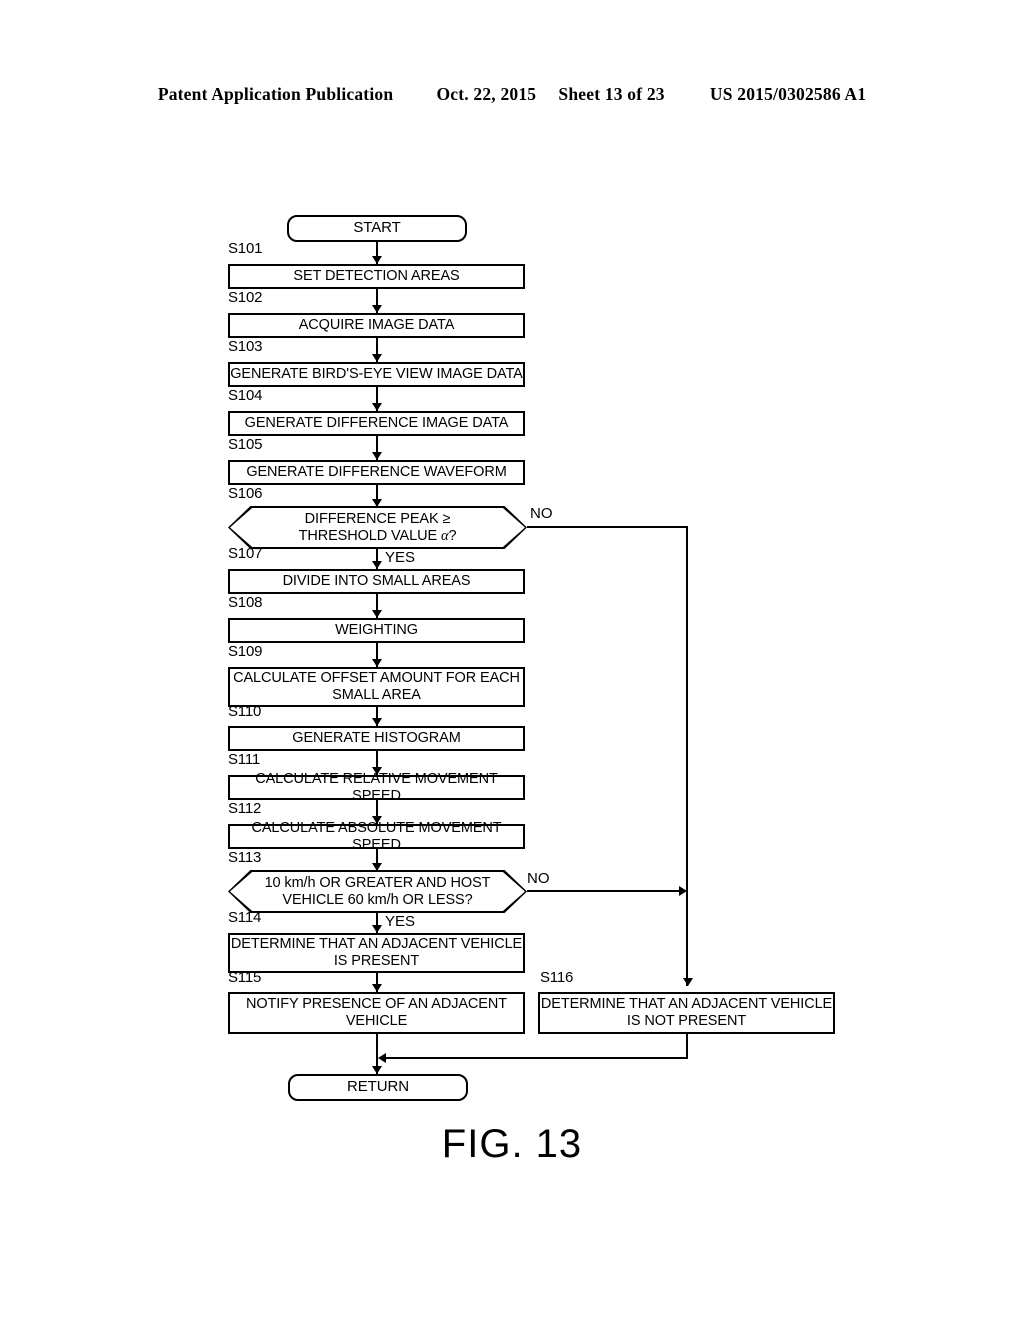 This screenshot has width=1024, height=1320. I want to click on flow-step-s104: GENERATE DIFFERENCE IMAGE DATA, so click(376, 423).